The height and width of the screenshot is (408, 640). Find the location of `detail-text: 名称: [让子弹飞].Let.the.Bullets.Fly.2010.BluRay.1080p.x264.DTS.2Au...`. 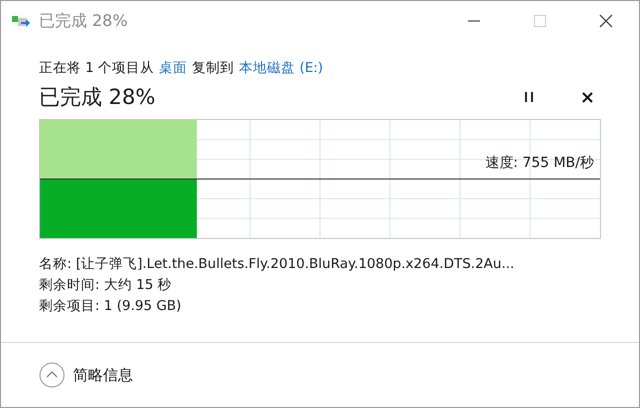

detail-text: 名称: [让子弹飞].Let.the.Bullets.Fly.2010.BluRay.1080p.x264.DTS.2Au... is located at coordinates (277, 264).